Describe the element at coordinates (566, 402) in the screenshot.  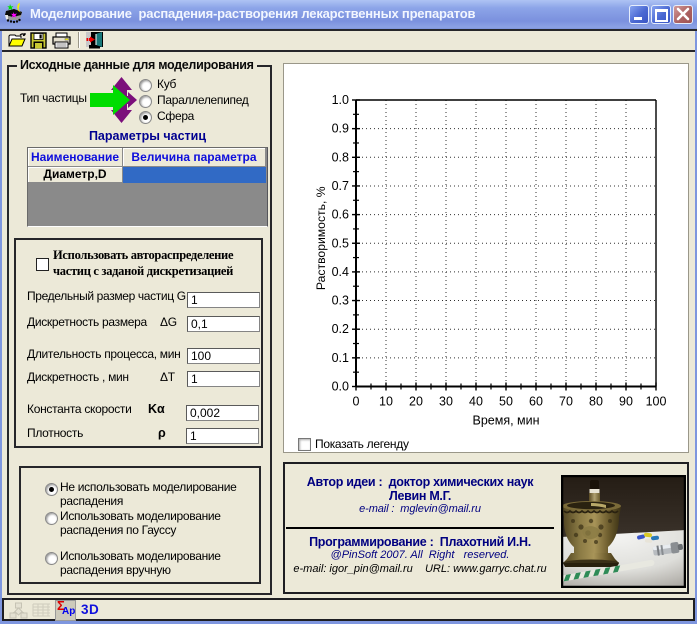
I see `svg-text: 70` at that location.